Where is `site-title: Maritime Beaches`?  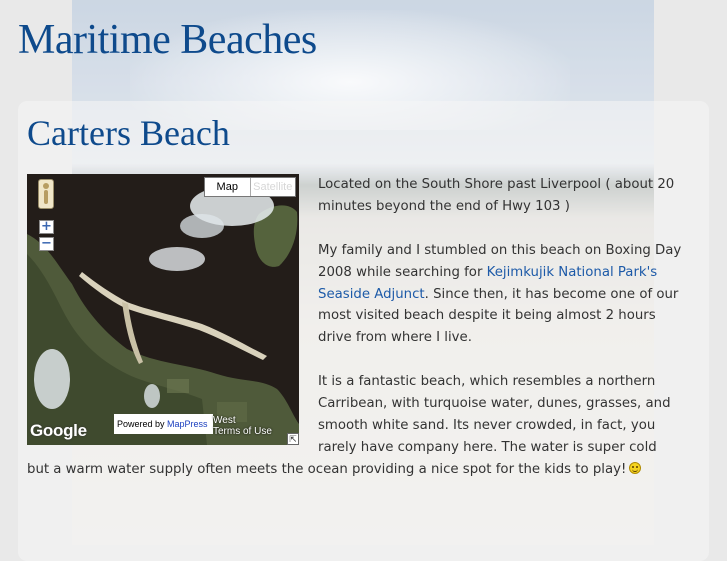 site-title: Maritime Beaches is located at coordinates (167, 40).